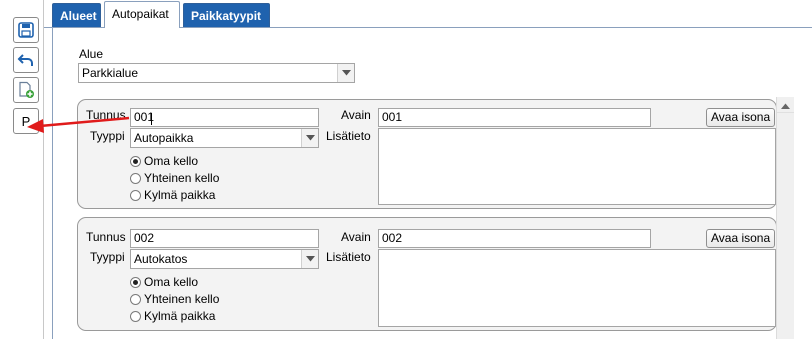  I want to click on text-cursor, so click(151, 119).